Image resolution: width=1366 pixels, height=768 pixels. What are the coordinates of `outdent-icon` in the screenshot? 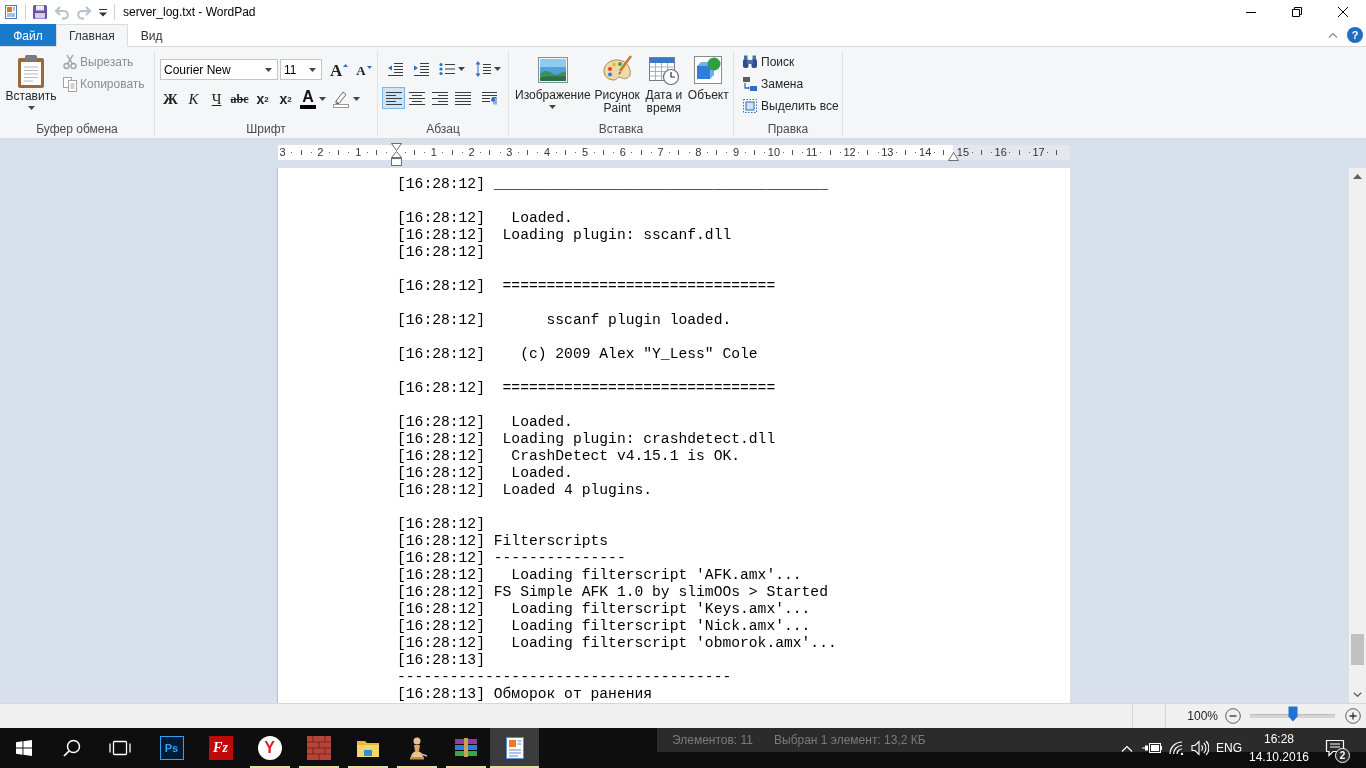 It's located at (395, 69).